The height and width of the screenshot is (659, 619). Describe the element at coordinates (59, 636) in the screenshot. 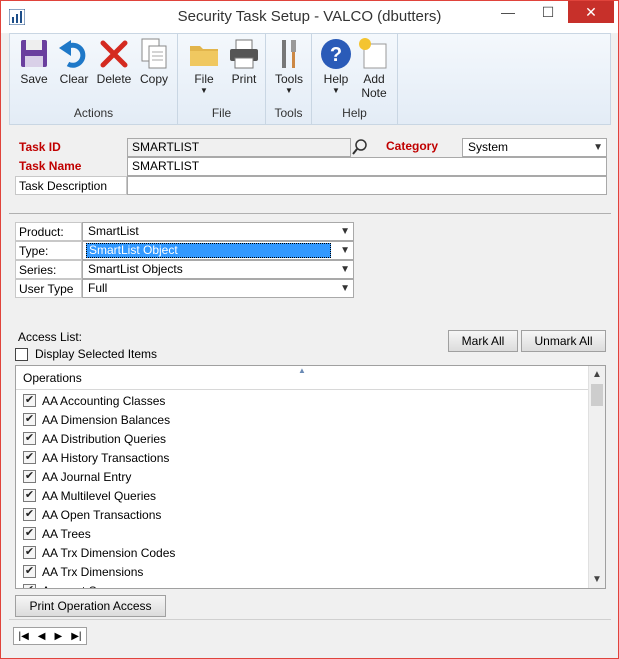

I see `next-record-icon: ▶` at that location.